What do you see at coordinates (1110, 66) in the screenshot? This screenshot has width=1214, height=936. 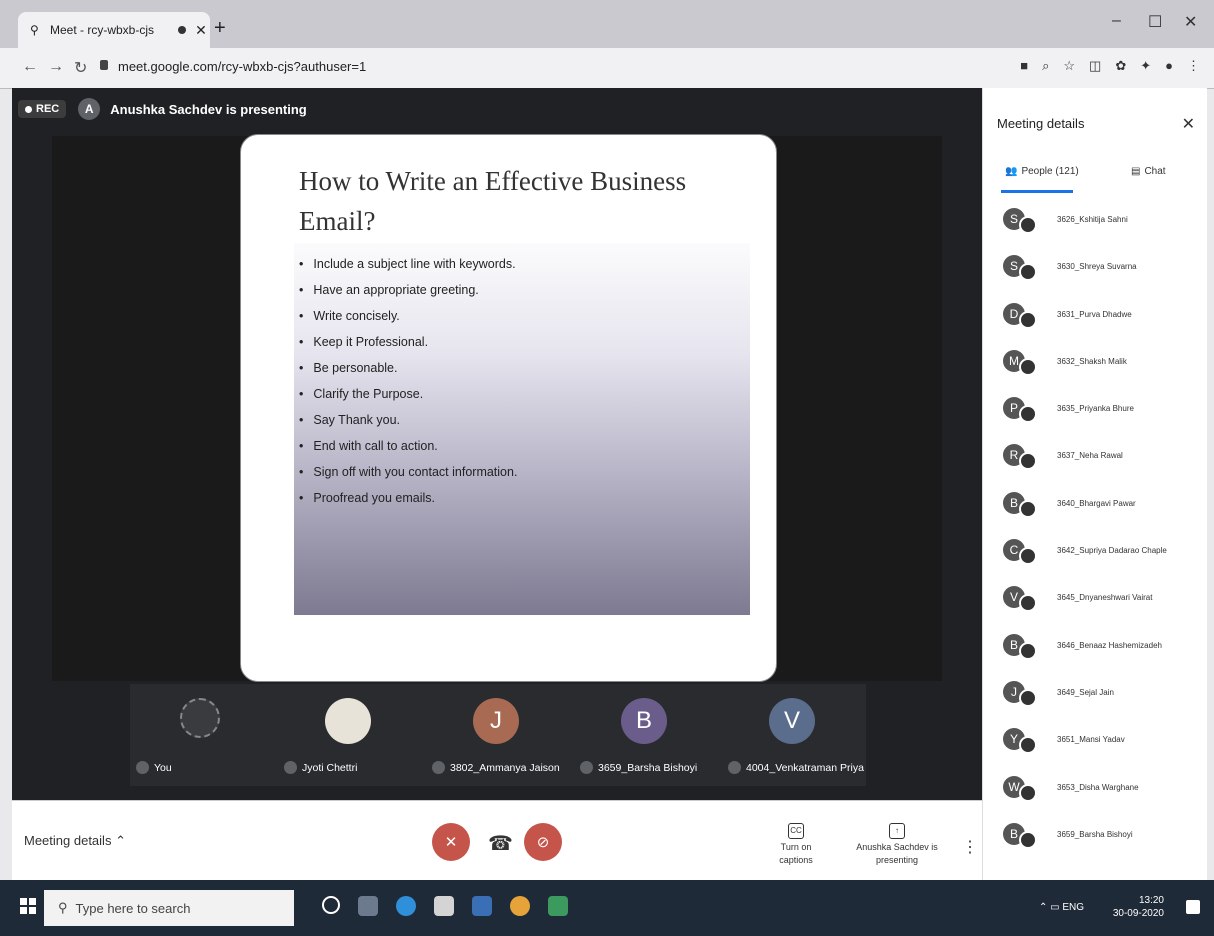 I see `extension-icons: ■ ⌕ ☆ ◫ ✿ ✦ ● ⋮` at bounding box center [1110, 66].